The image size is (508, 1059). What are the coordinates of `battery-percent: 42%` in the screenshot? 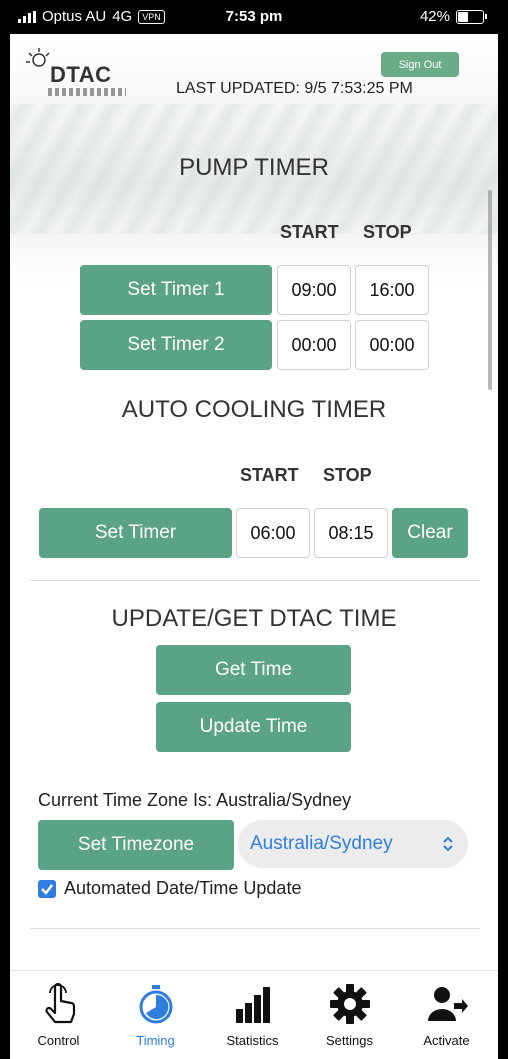 It's located at (434, 16).